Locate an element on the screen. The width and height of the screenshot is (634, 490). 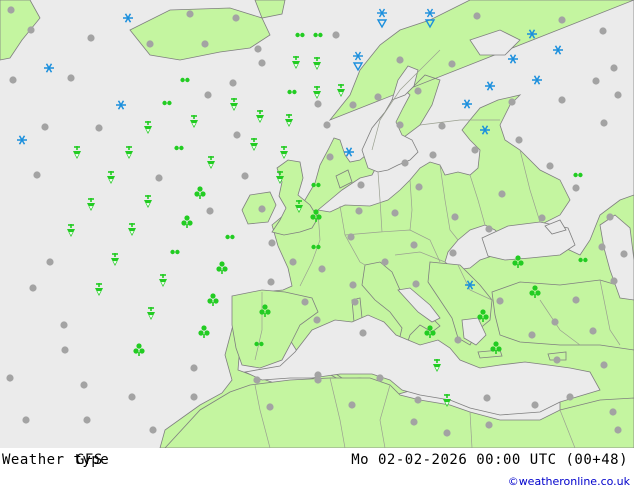
credit-link: ©weatheronline.co.uk is located at coordinates (569, 481).